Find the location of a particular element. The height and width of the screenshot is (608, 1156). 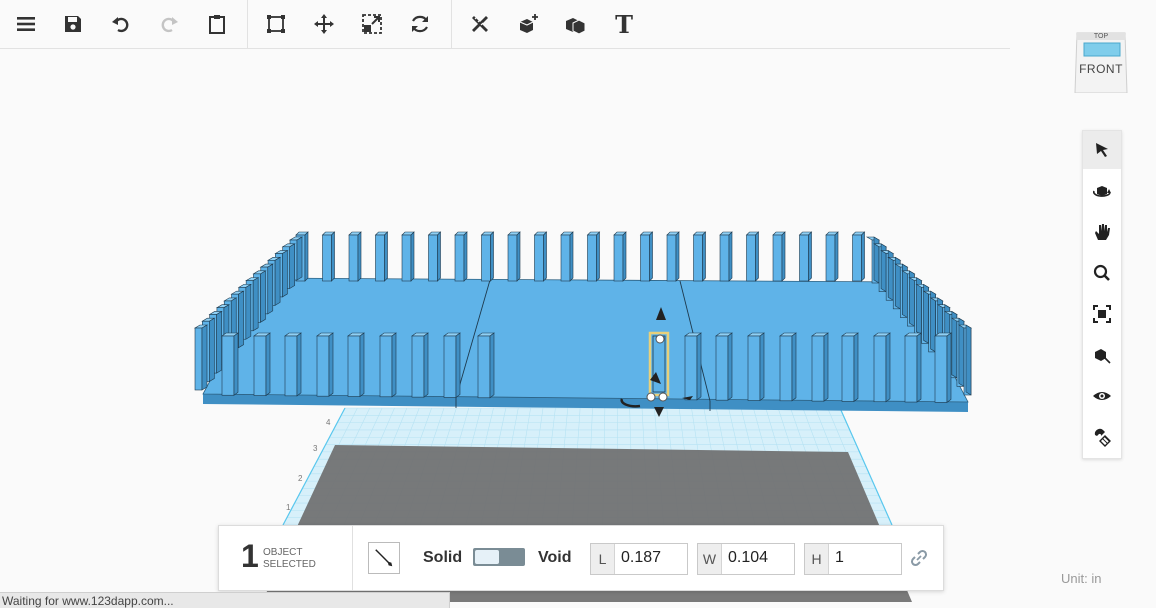

zoom-icon is located at coordinates (1102, 273).